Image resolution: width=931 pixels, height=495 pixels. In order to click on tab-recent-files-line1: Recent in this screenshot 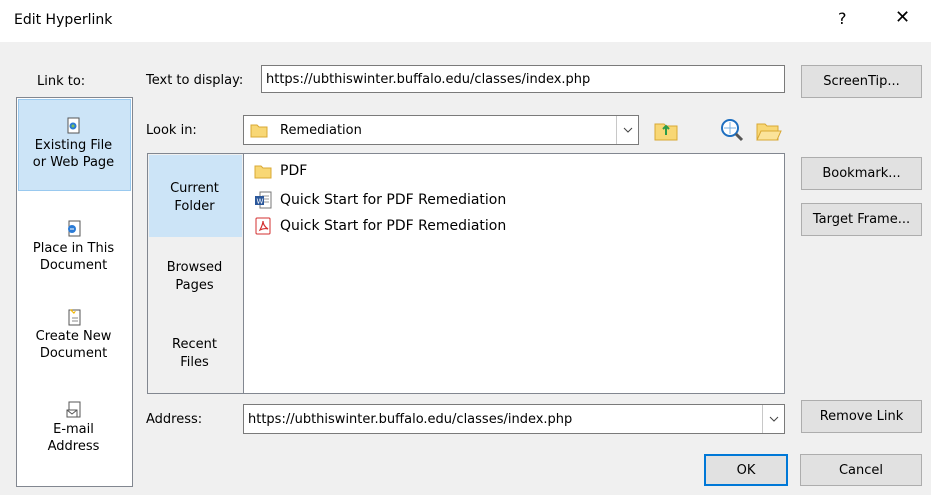, I will do `click(194, 344)`.